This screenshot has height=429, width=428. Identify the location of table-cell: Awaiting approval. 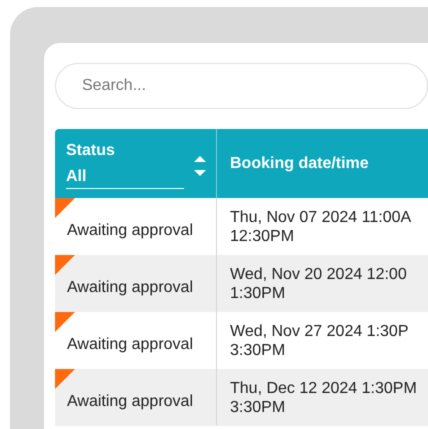
(136, 397).